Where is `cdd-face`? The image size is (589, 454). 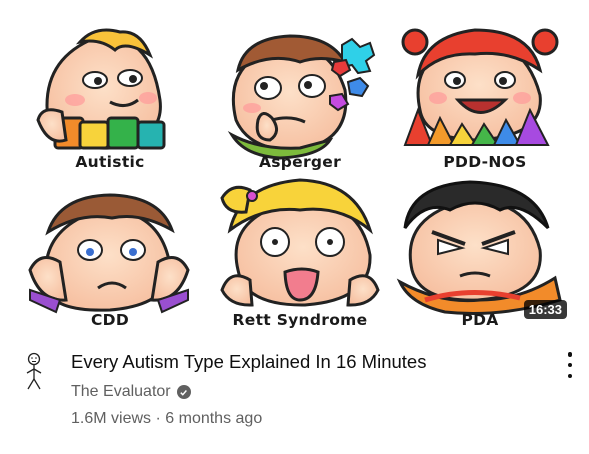
cdd-face is located at coordinates (109, 253).